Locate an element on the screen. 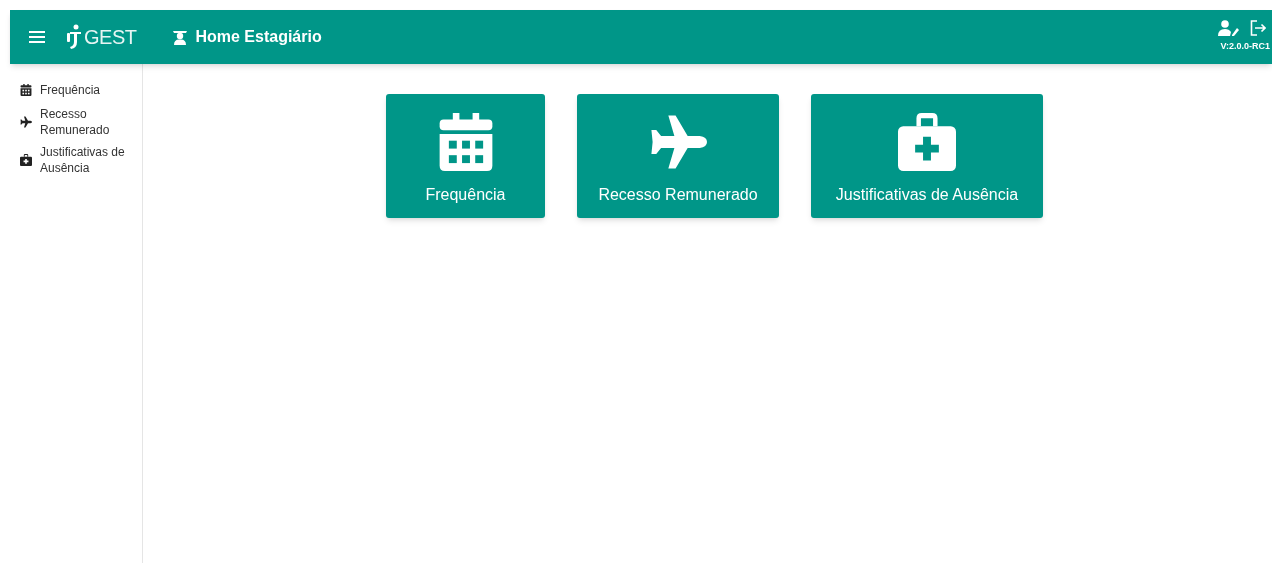 This screenshot has width=1272, height=563. version-text: V:2.0.0-RC1 is located at coordinates (1245, 47).